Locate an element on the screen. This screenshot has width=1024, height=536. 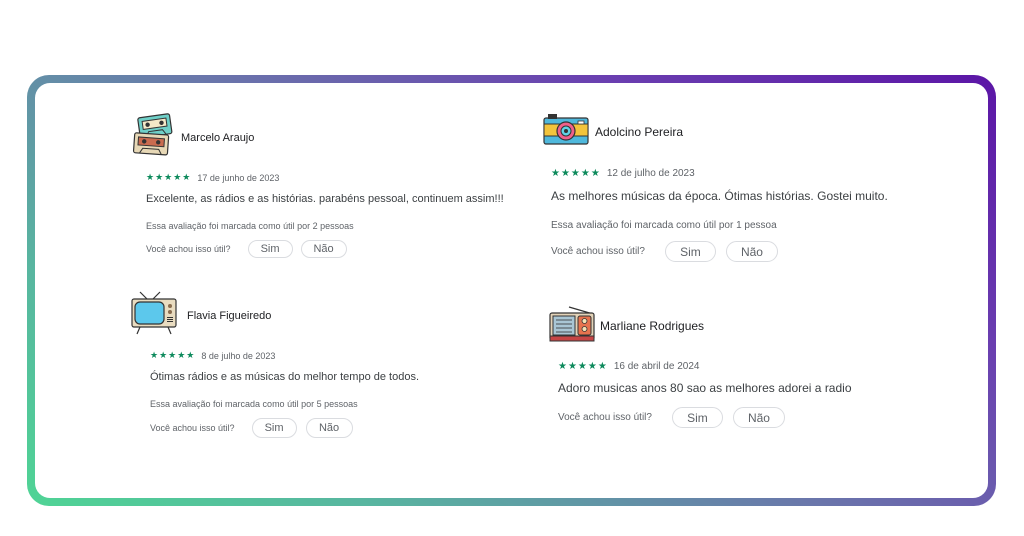
review-header: Marliane Rodrigues is located at coordinates (759, 325).